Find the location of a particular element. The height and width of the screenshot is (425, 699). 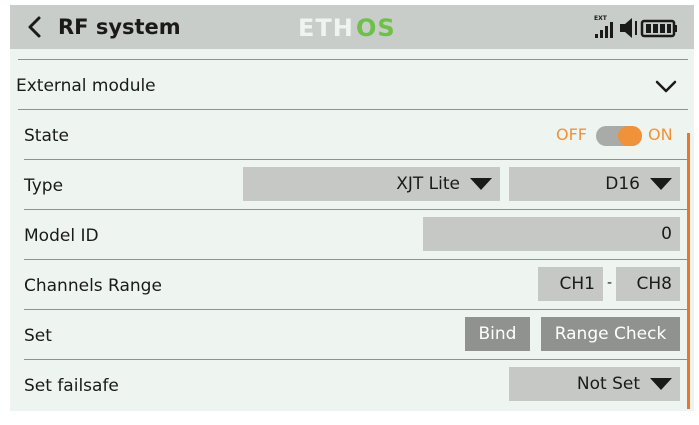

channel-start-value: CH1 is located at coordinates (577, 284).